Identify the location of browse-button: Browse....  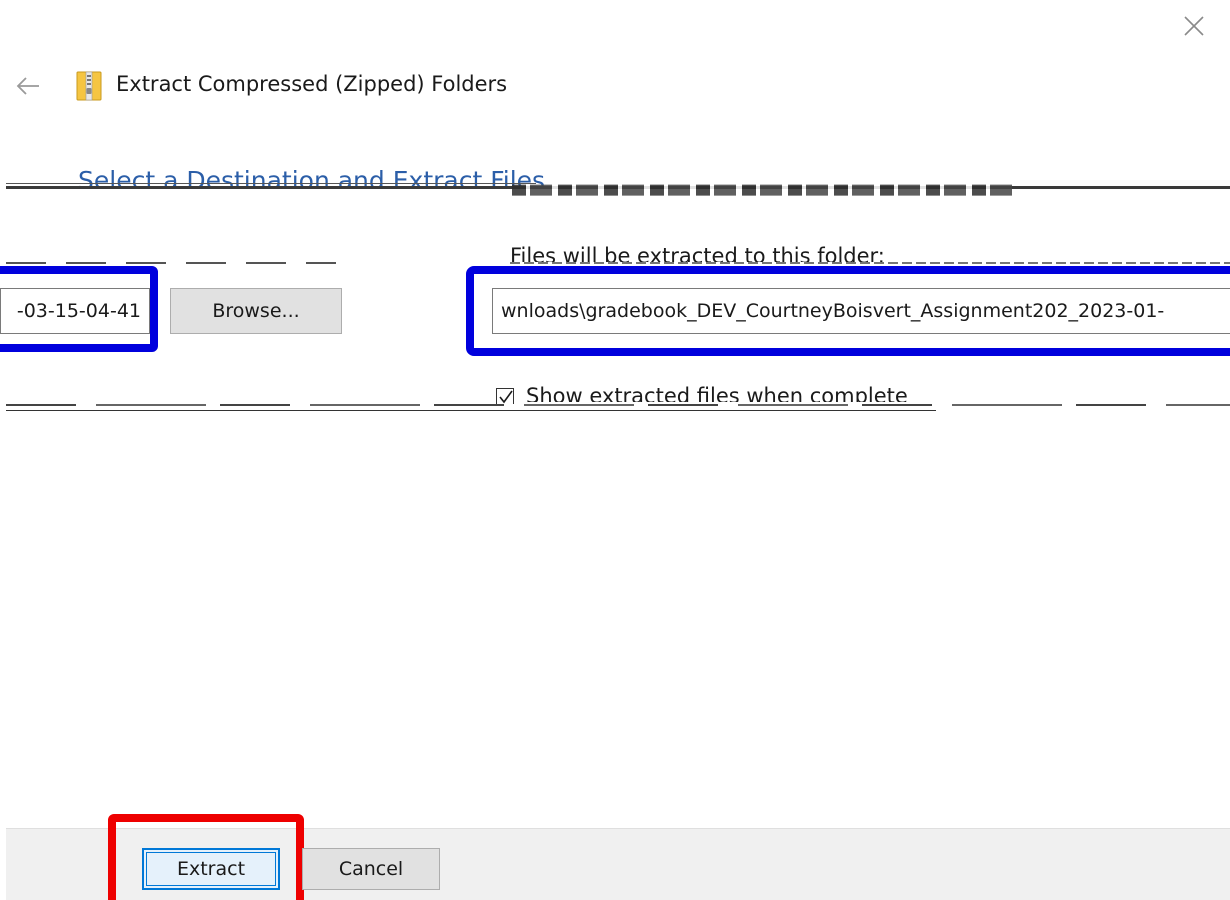
(256, 311).